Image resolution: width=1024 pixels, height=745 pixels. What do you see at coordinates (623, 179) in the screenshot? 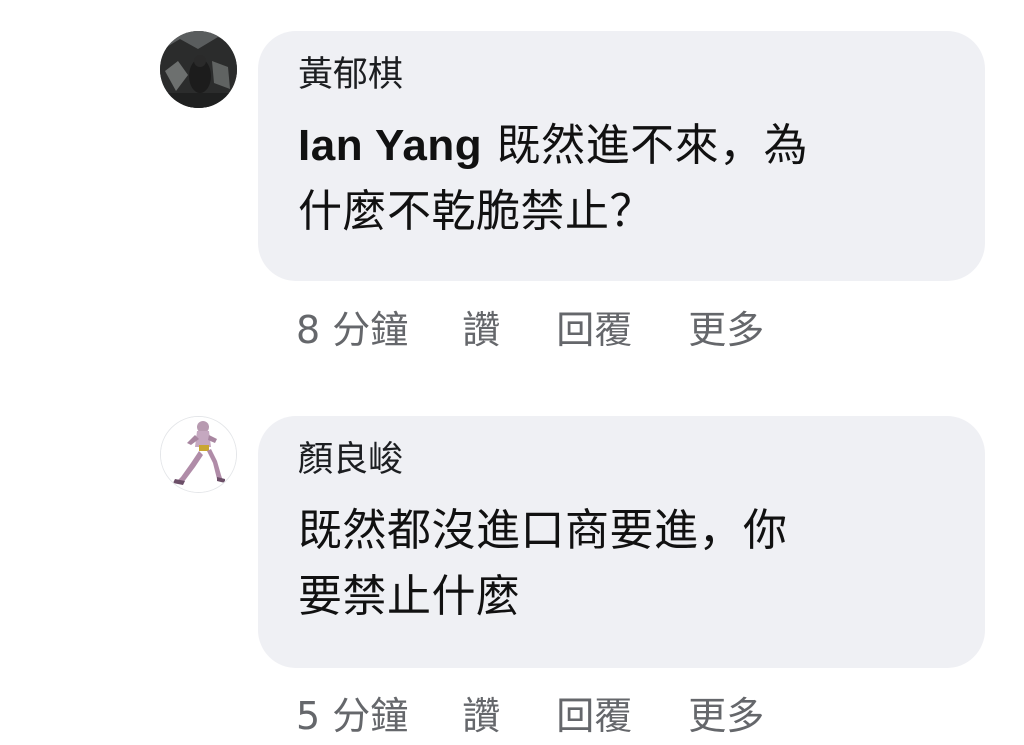
I see `comment-text: Ian Yang 既然進不來，為 什麼不乾脆禁止？` at bounding box center [623, 179].